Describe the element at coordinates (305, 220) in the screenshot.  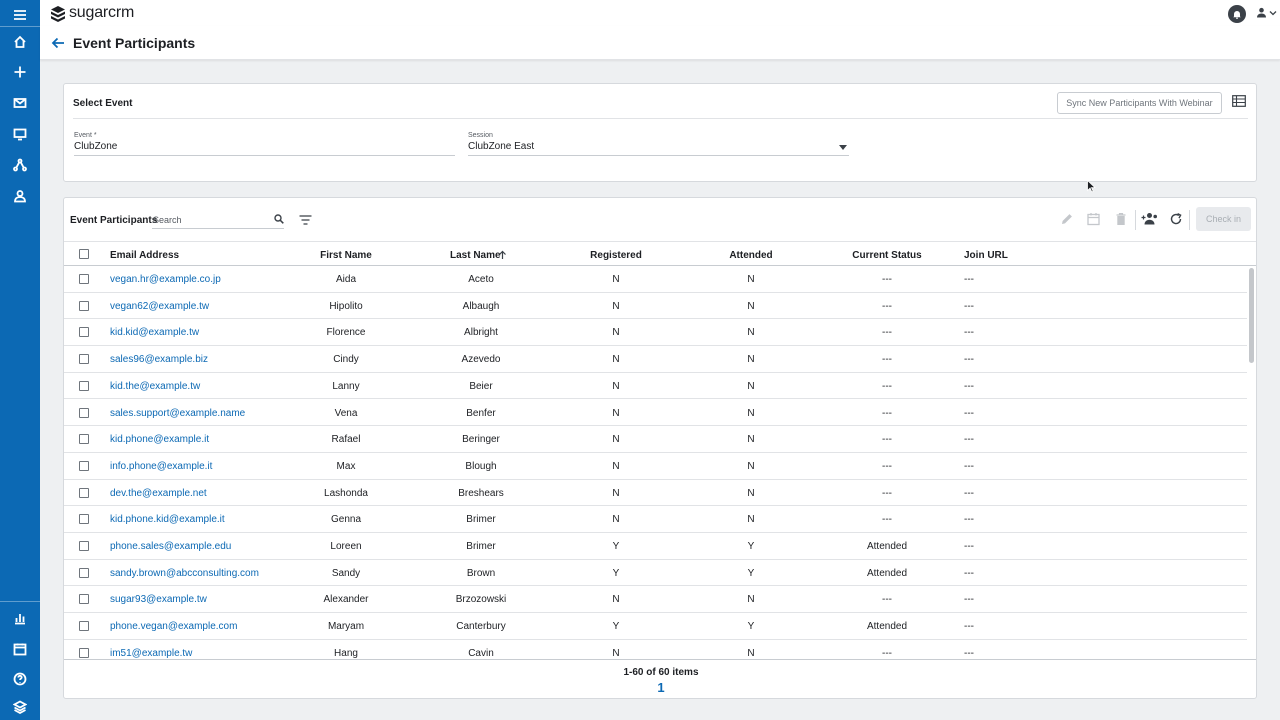
I see `filter-icon` at that location.